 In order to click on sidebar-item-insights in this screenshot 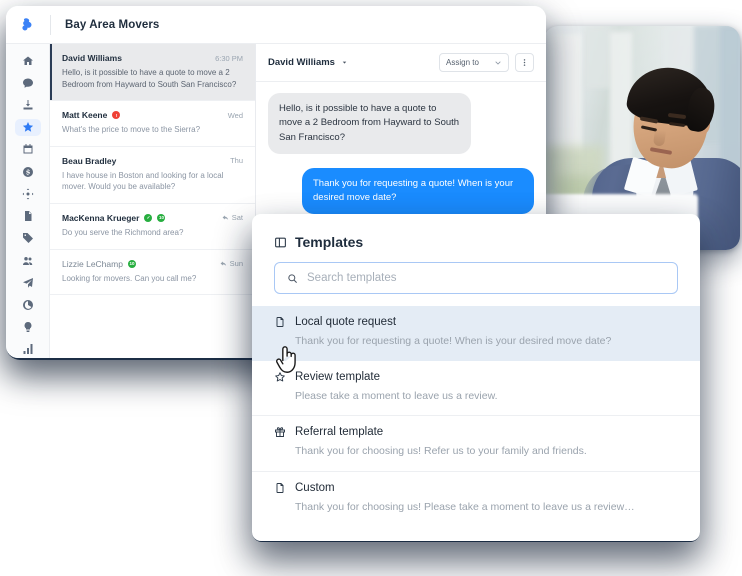, I will do `click(28, 304)`.